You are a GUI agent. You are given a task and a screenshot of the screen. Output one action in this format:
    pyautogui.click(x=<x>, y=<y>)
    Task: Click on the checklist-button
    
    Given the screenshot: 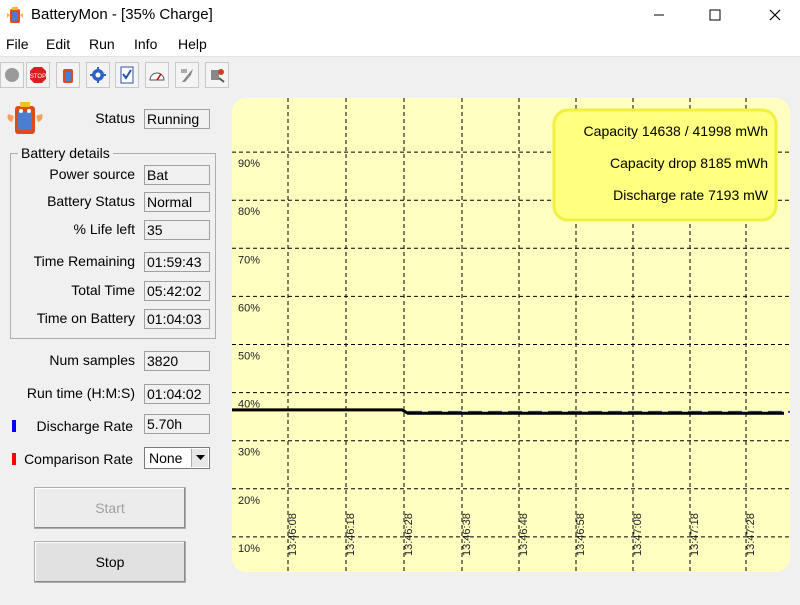 What is the action you would take?
    pyautogui.click(x=127, y=75)
    